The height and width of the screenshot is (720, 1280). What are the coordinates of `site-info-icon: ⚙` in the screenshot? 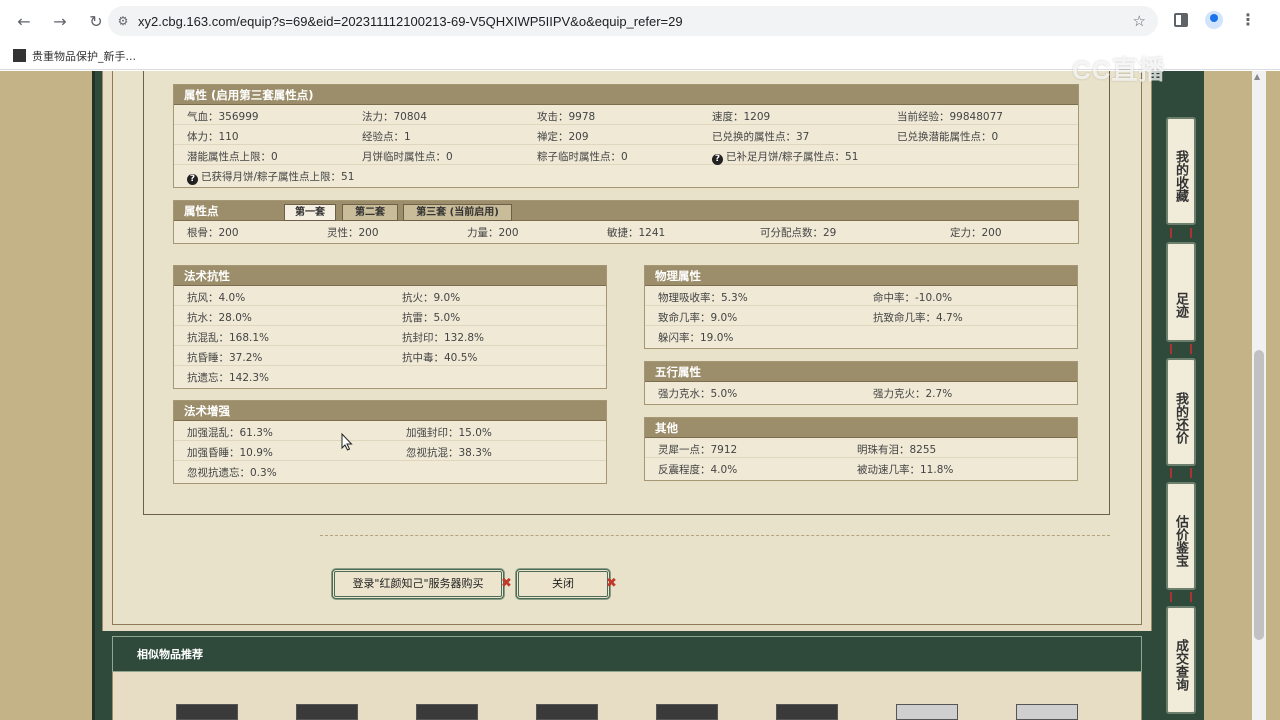 It's located at (123, 21).